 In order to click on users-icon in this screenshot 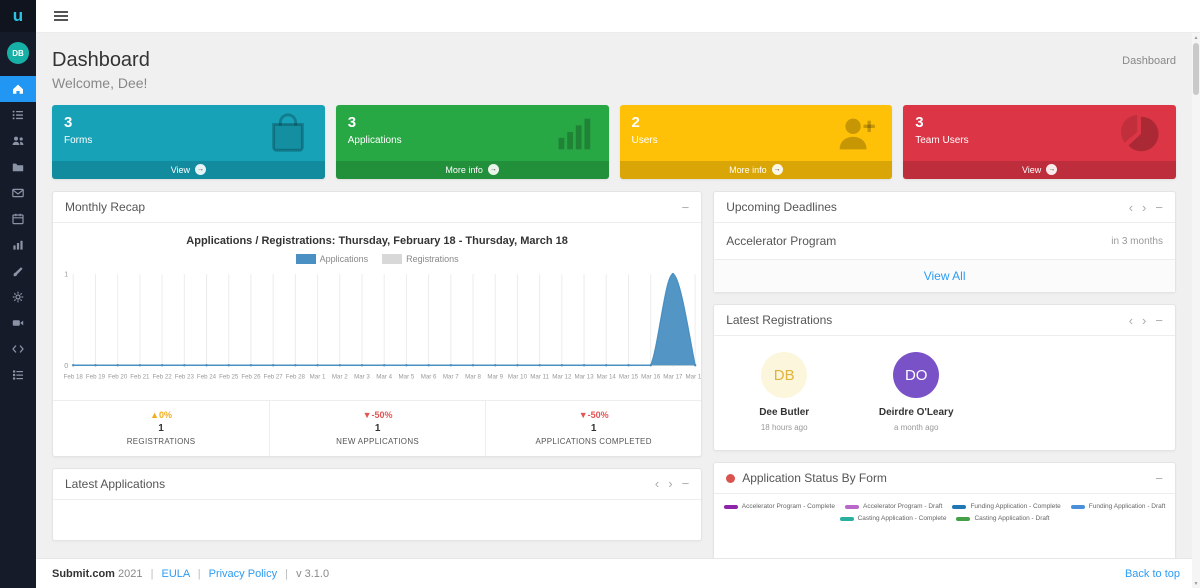, I will do `click(18, 140)`.